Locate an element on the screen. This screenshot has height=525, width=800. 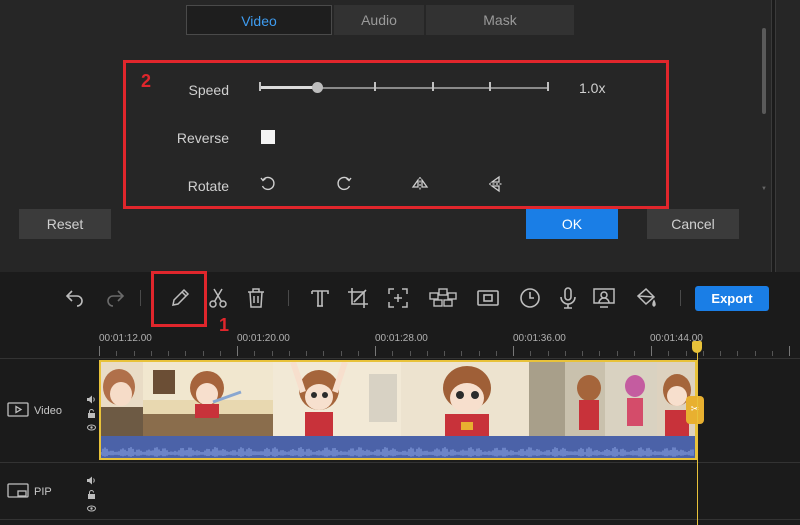
ruler-label: 00:01:28.00 is located at coordinates (401, 338).